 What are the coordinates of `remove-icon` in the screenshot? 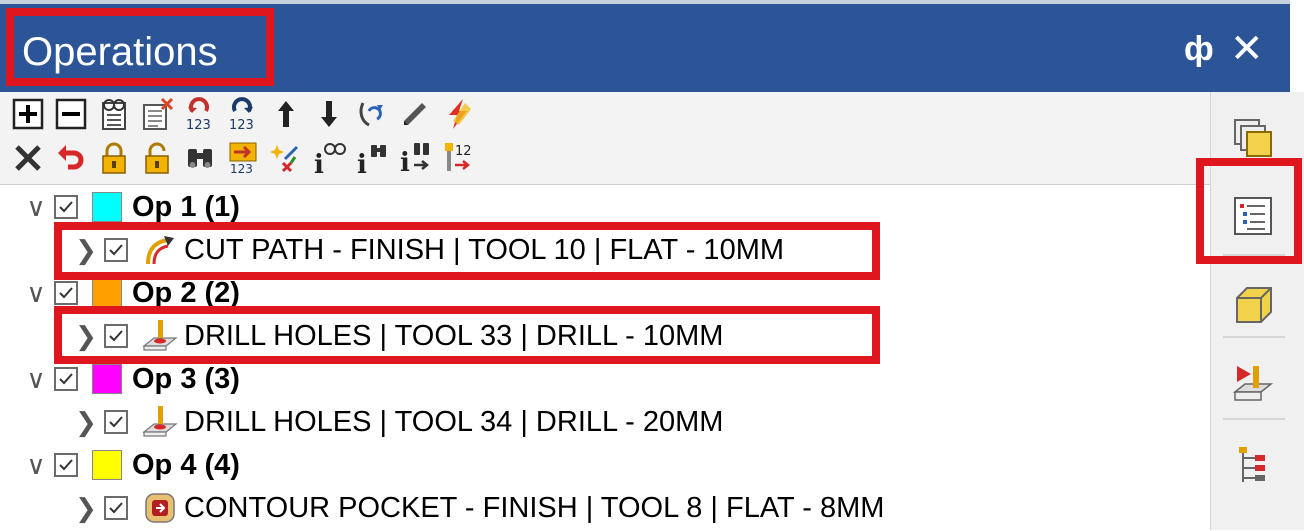 It's located at (70, 114).